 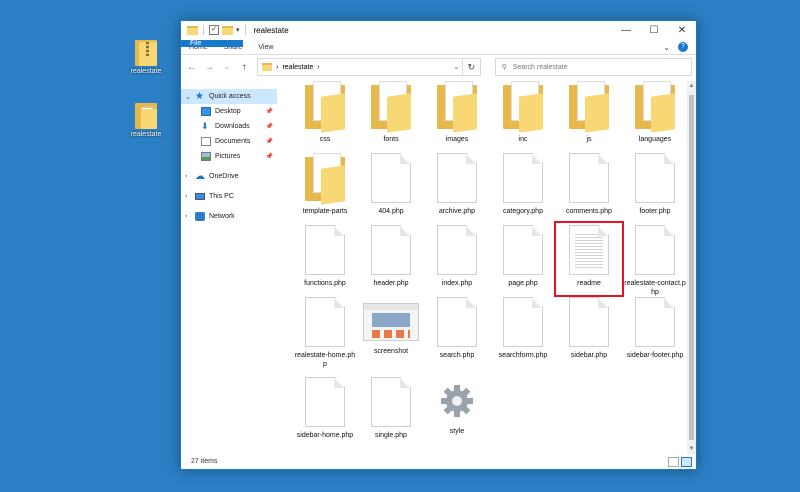 I want to click on file-item-sidebar-php: sidebar.php, so click(x=589, y=328).